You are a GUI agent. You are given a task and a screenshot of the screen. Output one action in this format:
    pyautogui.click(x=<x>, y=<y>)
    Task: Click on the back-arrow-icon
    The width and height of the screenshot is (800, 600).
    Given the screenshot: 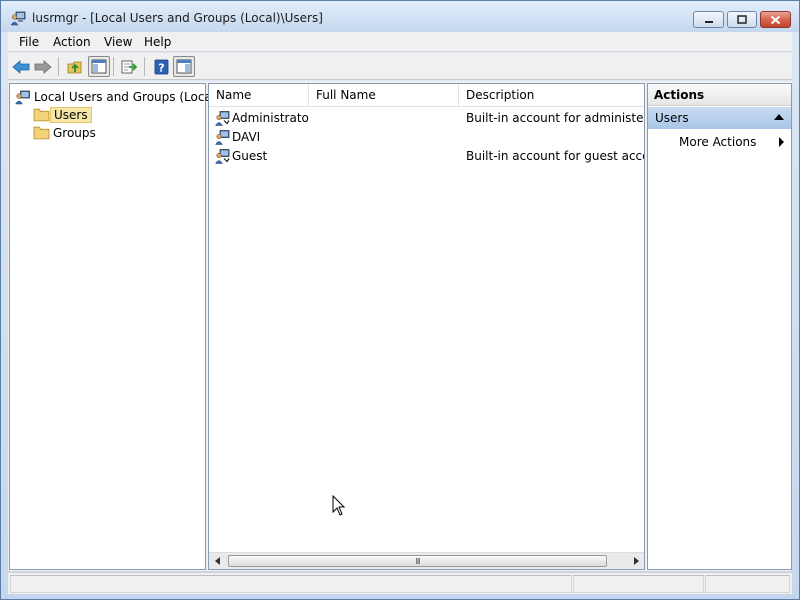 What is the action you would take?
    pyautogui.click(x=21, y=66)
    